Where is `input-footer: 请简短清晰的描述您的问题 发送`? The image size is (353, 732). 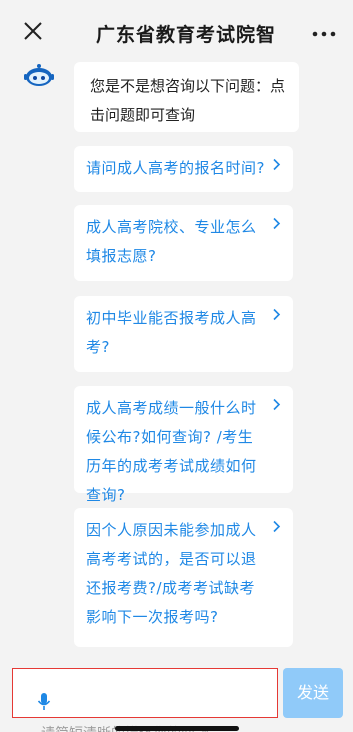
input-footer: 请简短清晰的描述您的问题 发送 is located at coordinates (176, 694).